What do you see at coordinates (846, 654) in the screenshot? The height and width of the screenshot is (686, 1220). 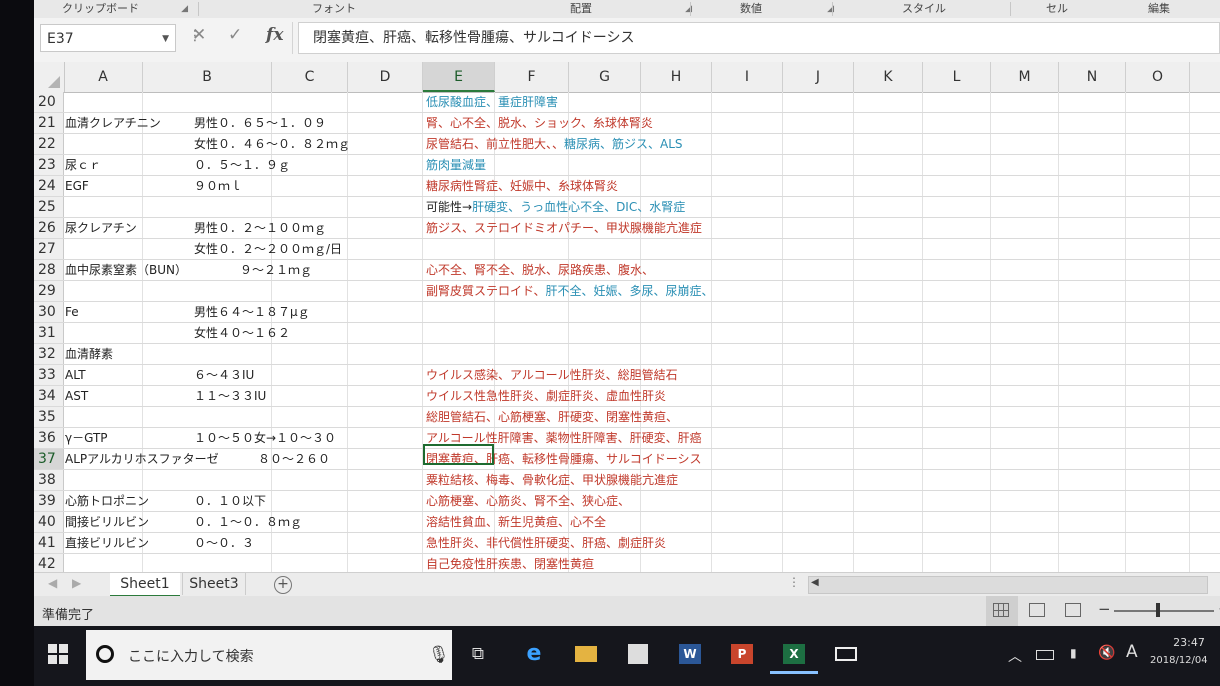 I see `mail-icon` at bounding box center [846, 654].